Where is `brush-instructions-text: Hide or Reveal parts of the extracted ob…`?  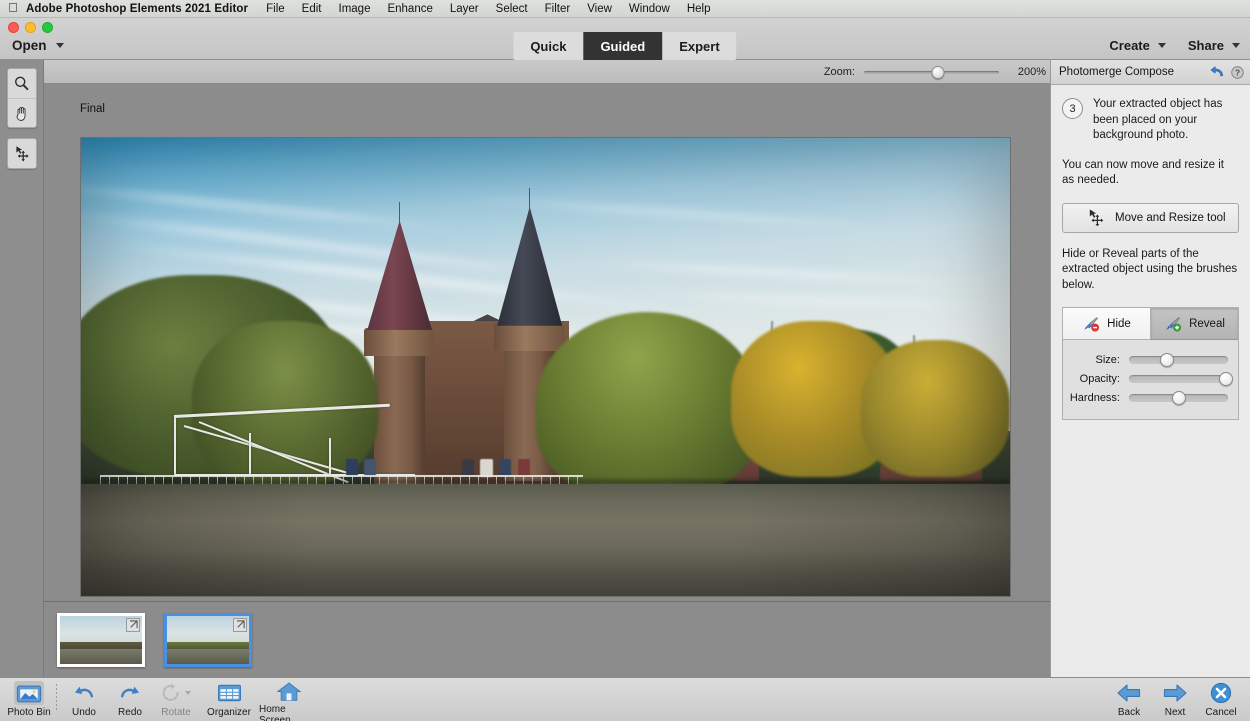 brush-instructions-text: Hide or Reveal parts of the extracted ob… is located at coordinates (1150, 269).